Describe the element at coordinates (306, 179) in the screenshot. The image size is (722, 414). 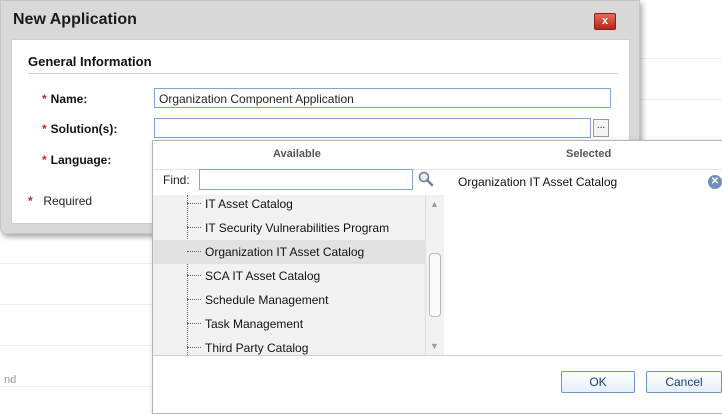
I see `find-input` at that location.